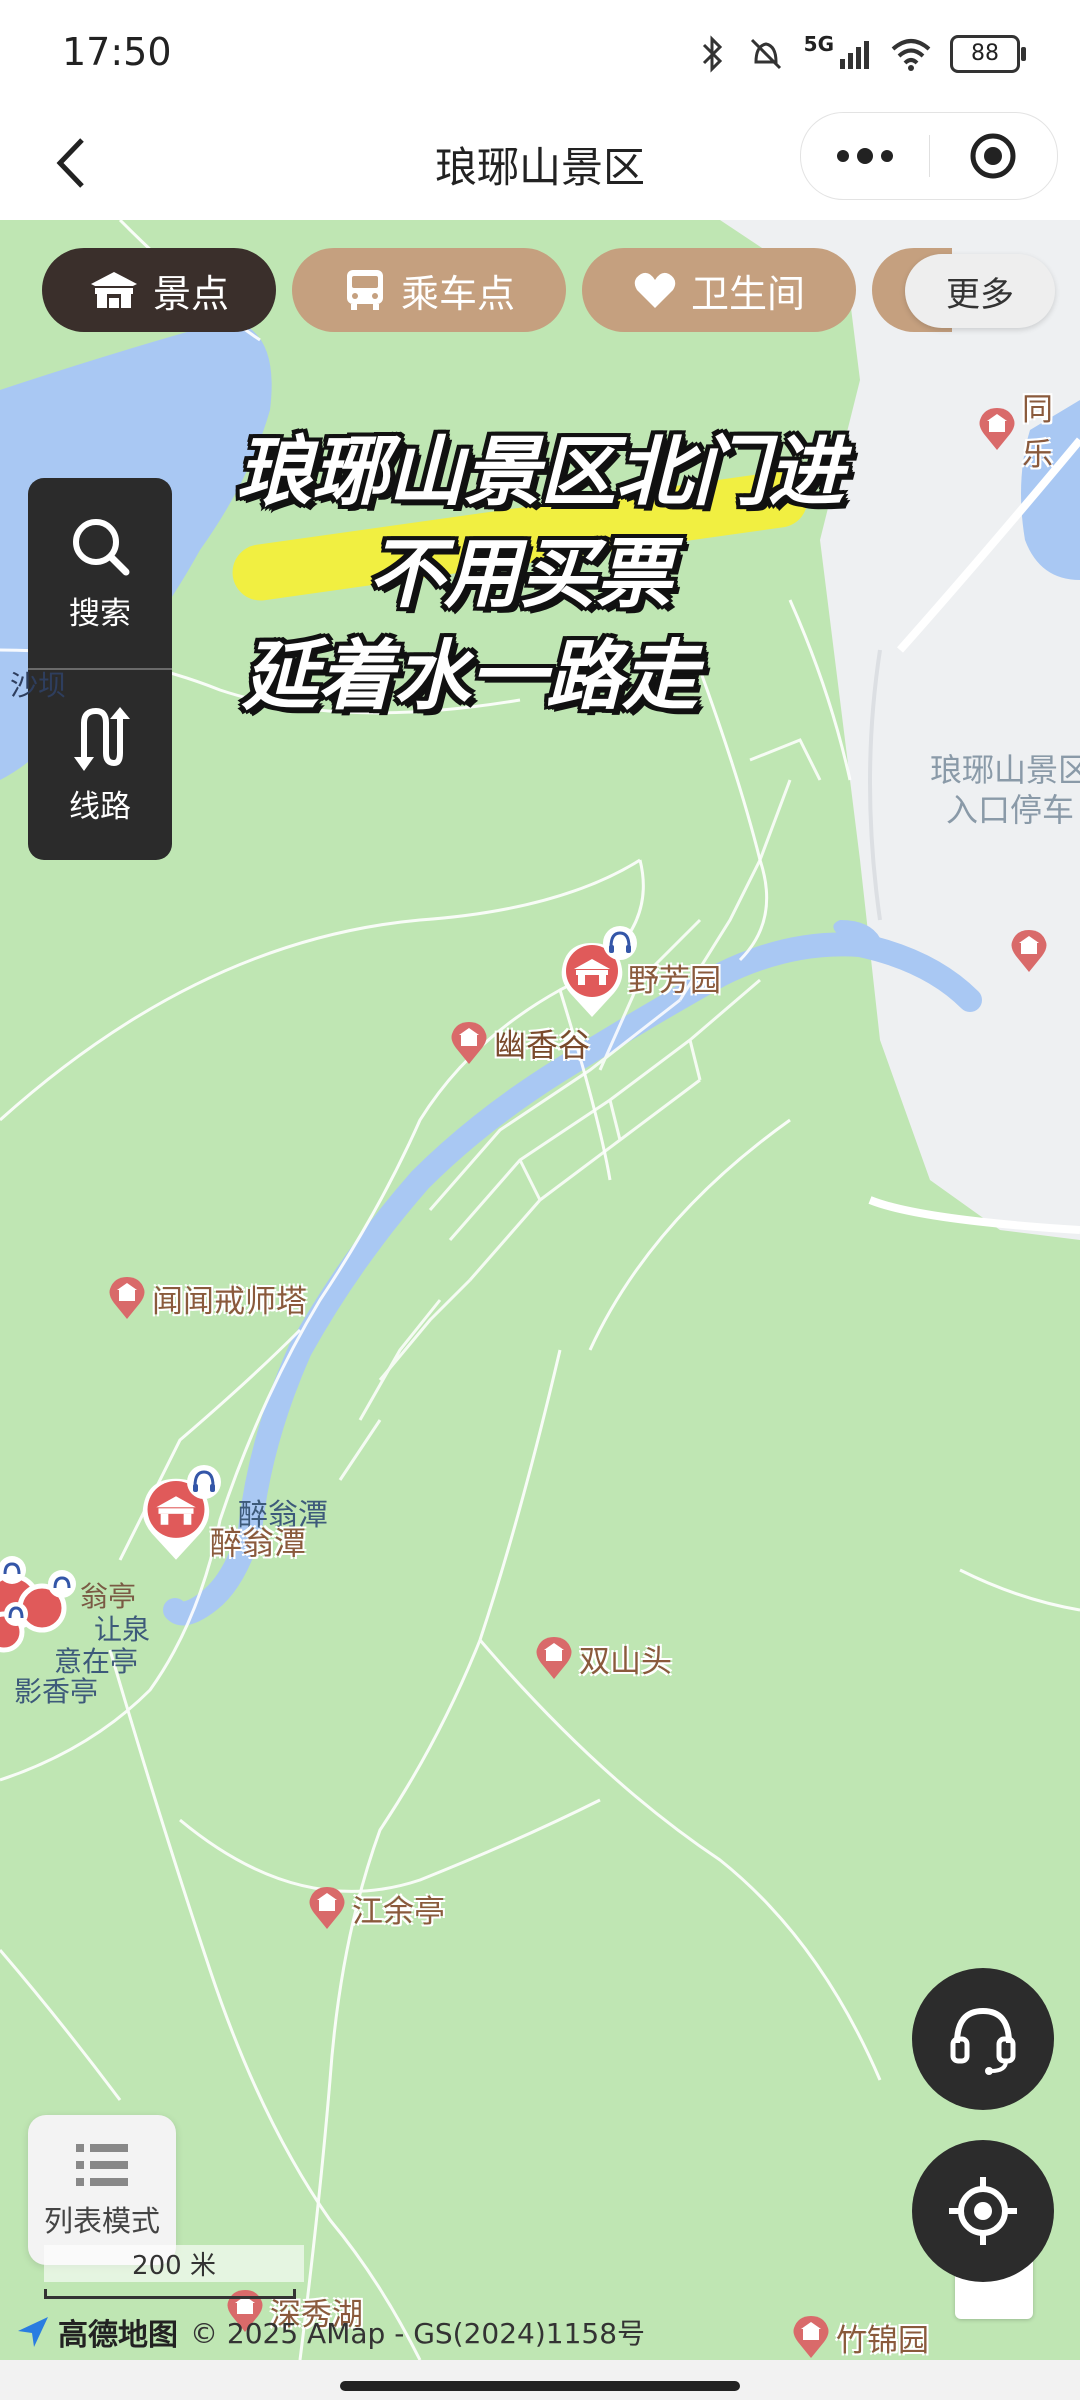 The image size is (1080, 2400). I want to click on nav-bar: 琅琊山景区, so click(540, 165).